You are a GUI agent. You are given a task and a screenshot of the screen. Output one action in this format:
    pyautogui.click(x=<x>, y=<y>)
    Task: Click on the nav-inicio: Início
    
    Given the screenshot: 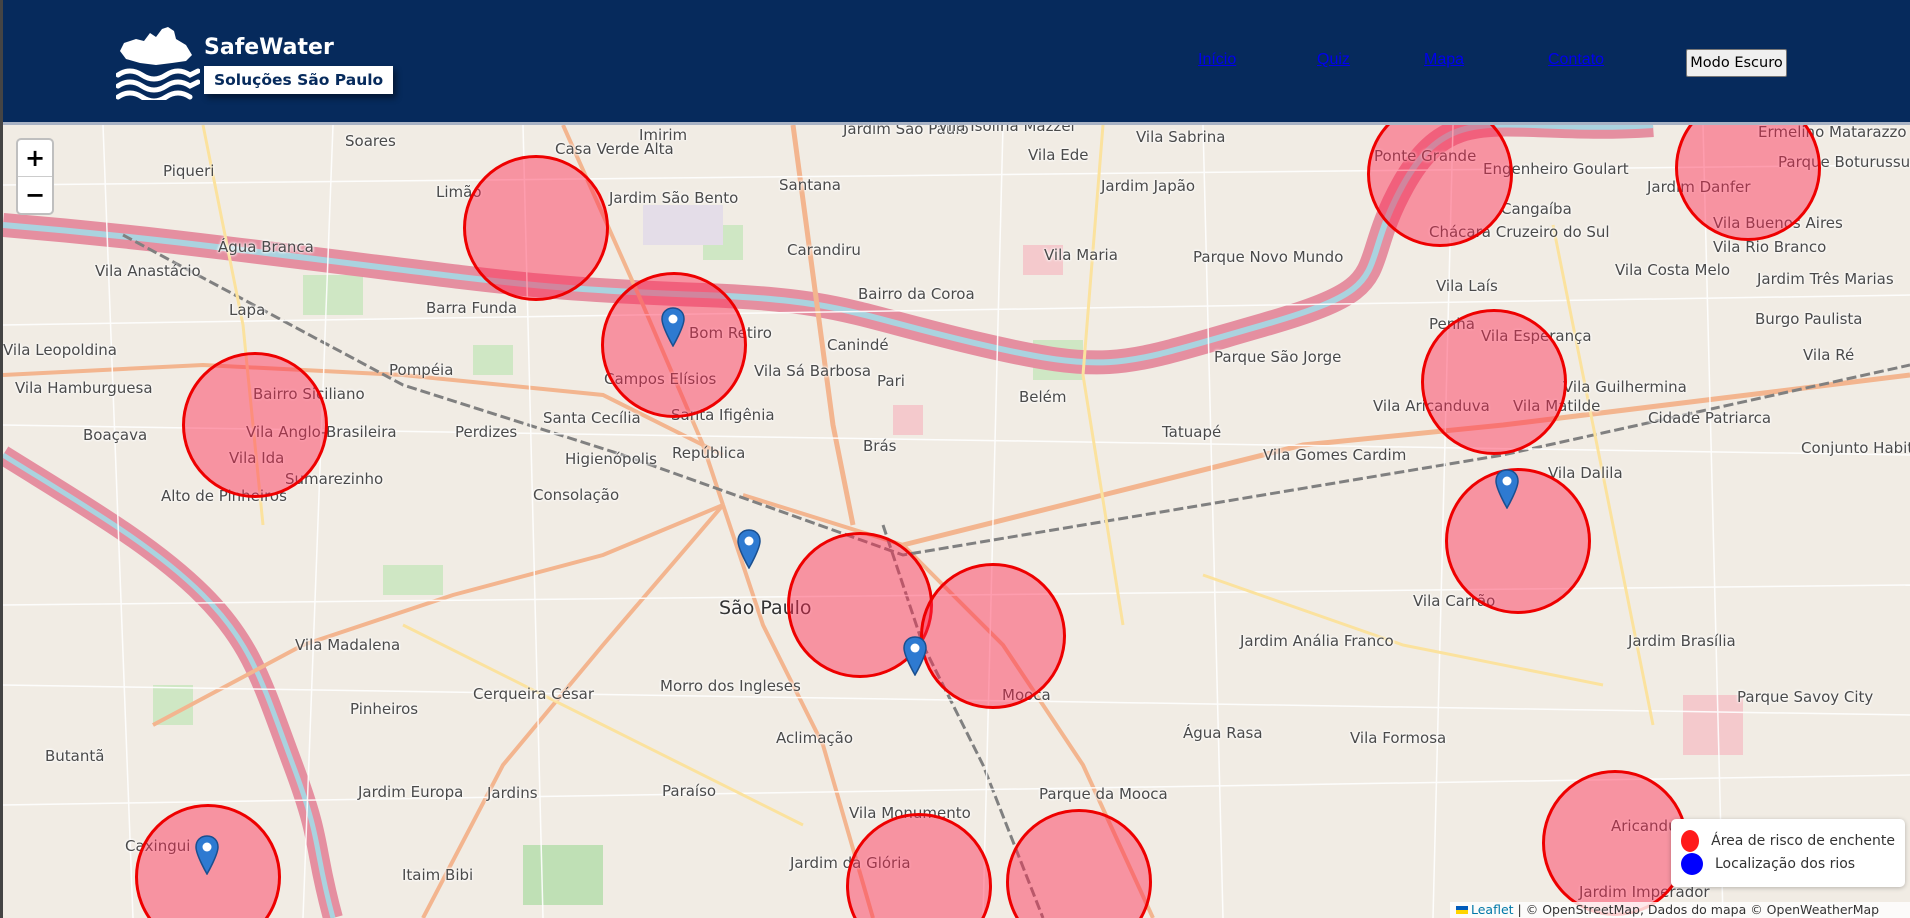 What is the action you would take?
    pyautogui.click(x=1217, y=60)
    